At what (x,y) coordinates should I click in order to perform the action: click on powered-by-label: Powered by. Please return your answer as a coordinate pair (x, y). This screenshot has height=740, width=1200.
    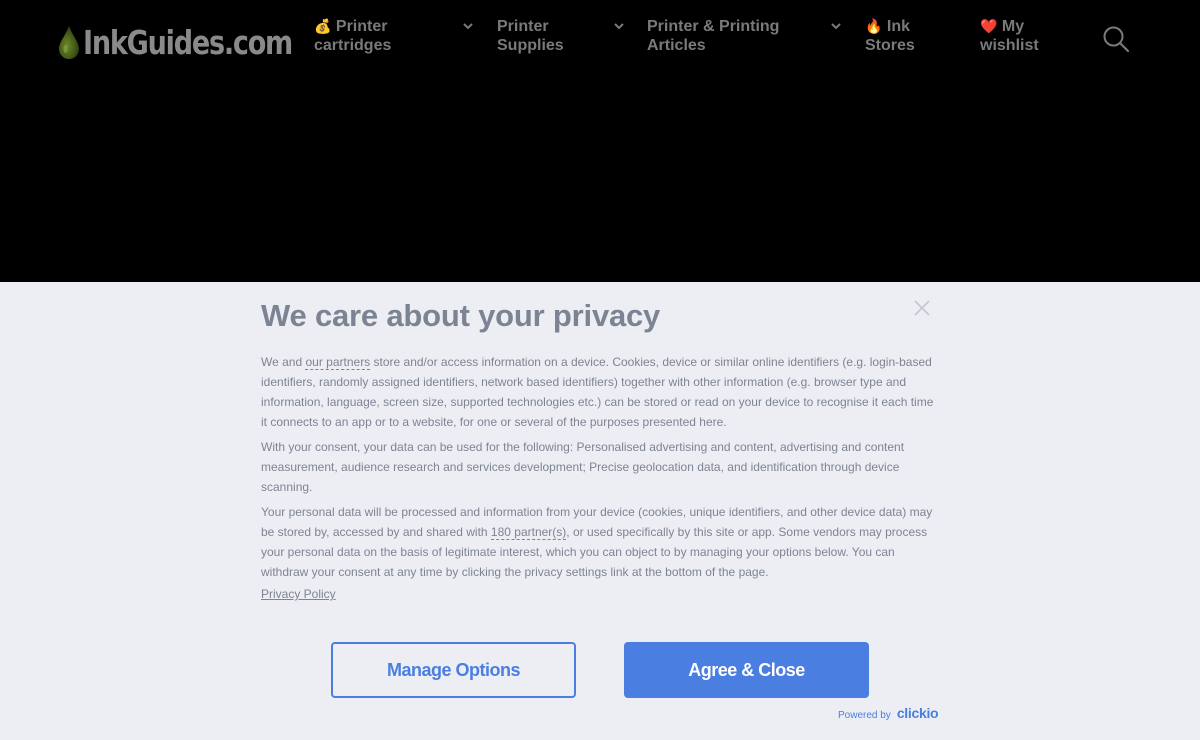
    Looking at the image, I should click on (864, 715).